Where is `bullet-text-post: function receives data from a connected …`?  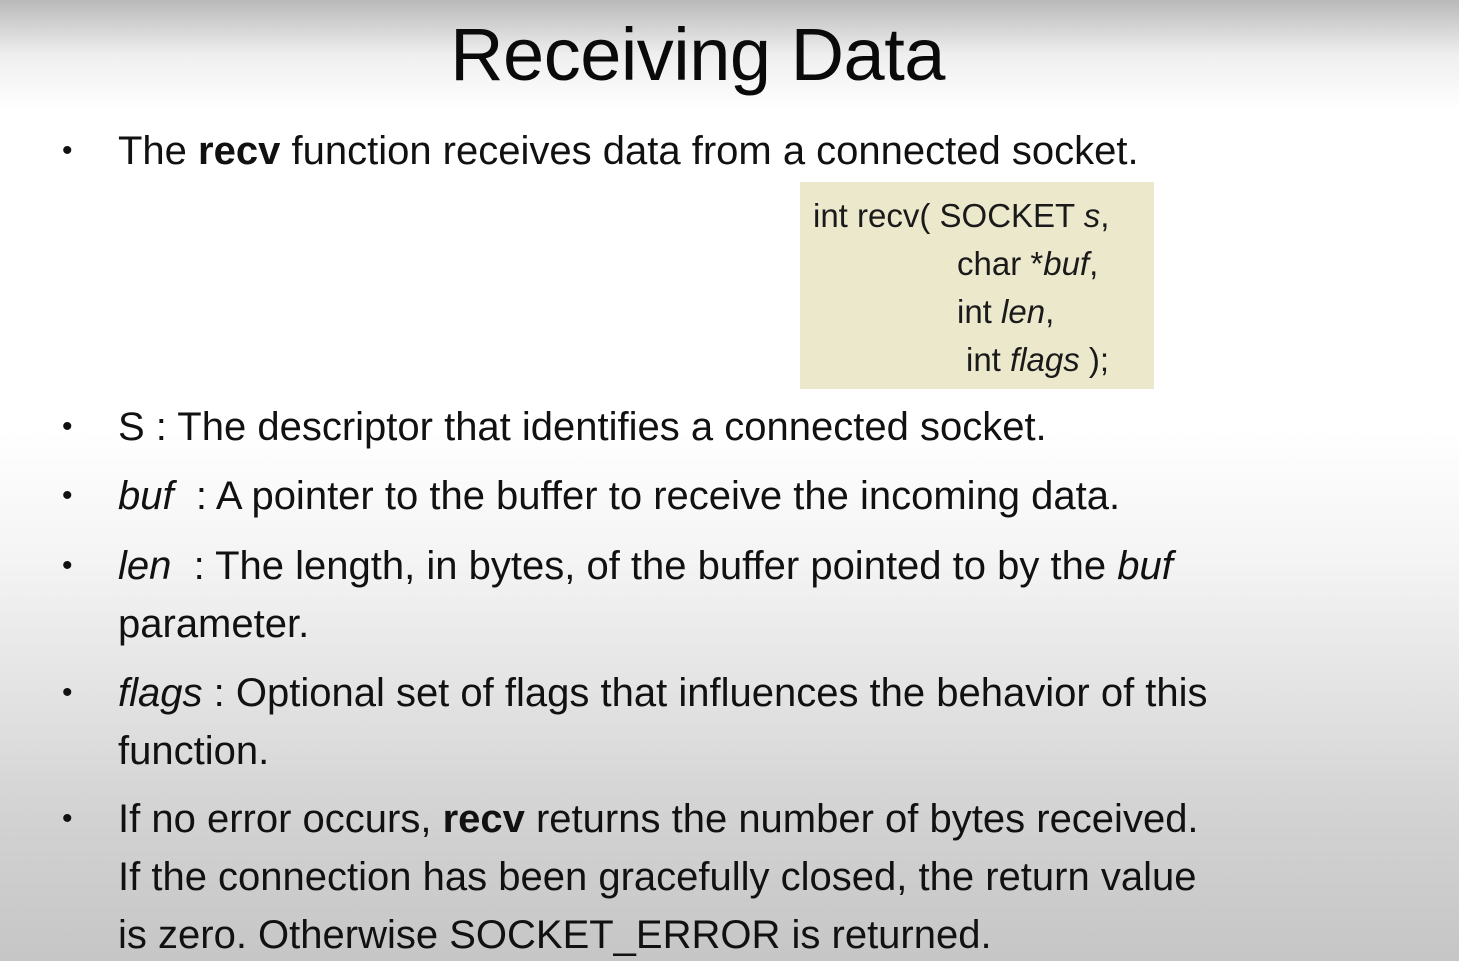 bullet-text-post: function receives data from a connected … is located at coordinates (709, 151).